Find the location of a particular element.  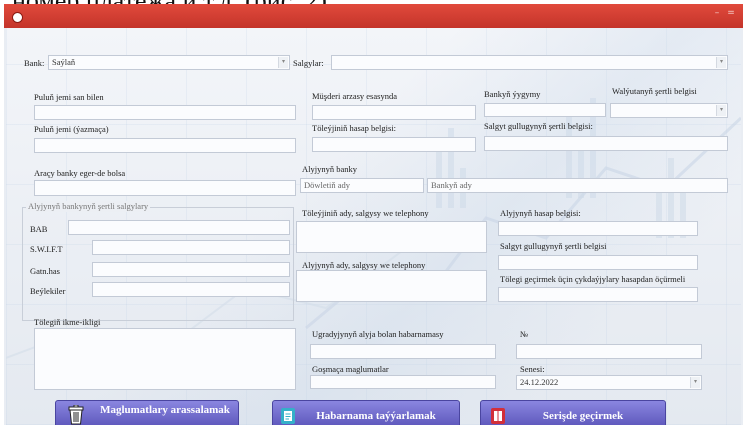

payer-info-label: Töleýjiniň ady, salgysy we telephony is located at coordinates (365, 213).